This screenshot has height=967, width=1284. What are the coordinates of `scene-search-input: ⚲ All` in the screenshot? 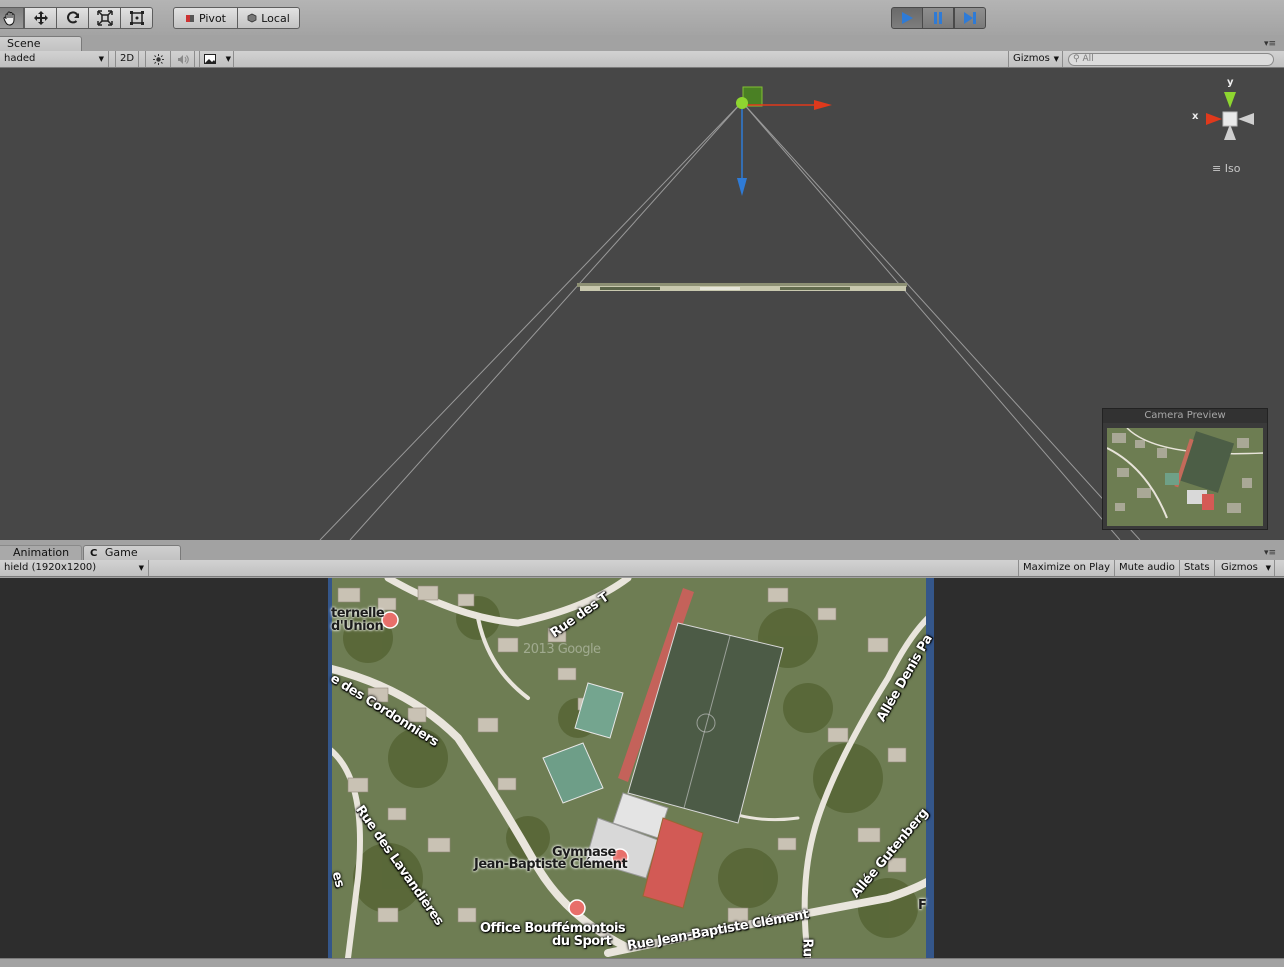 It's located at (1171, 59).